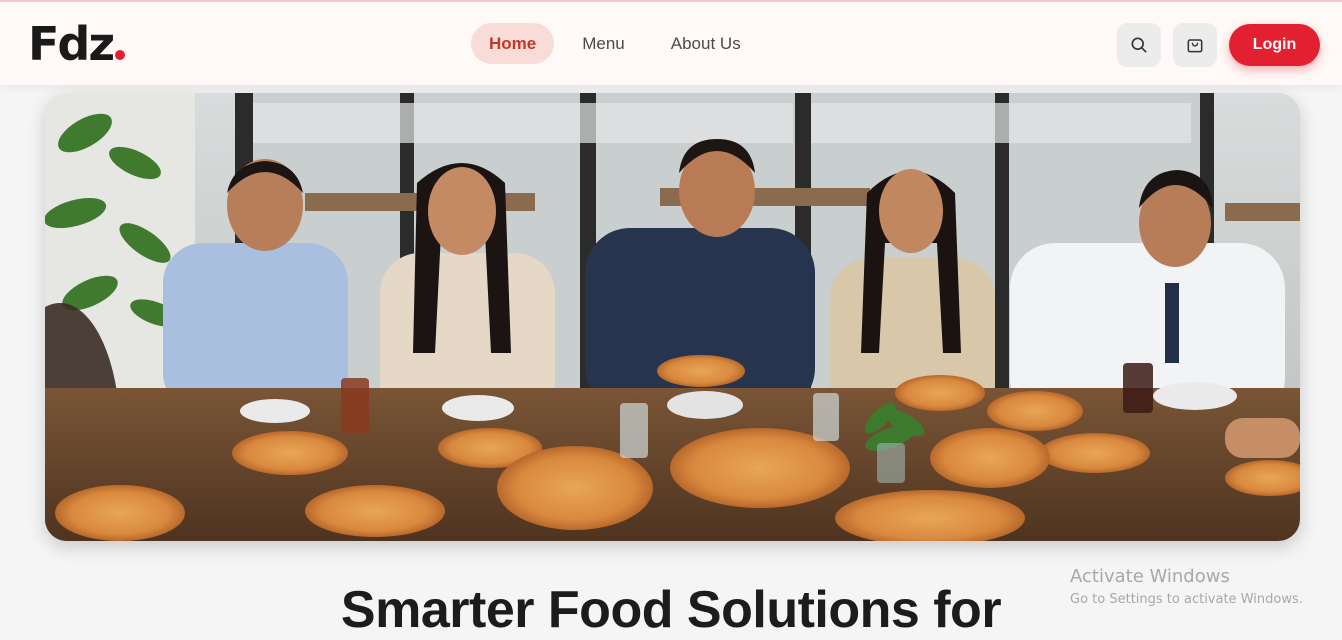  I want to click on login-button: Login, so click(1274, 45).